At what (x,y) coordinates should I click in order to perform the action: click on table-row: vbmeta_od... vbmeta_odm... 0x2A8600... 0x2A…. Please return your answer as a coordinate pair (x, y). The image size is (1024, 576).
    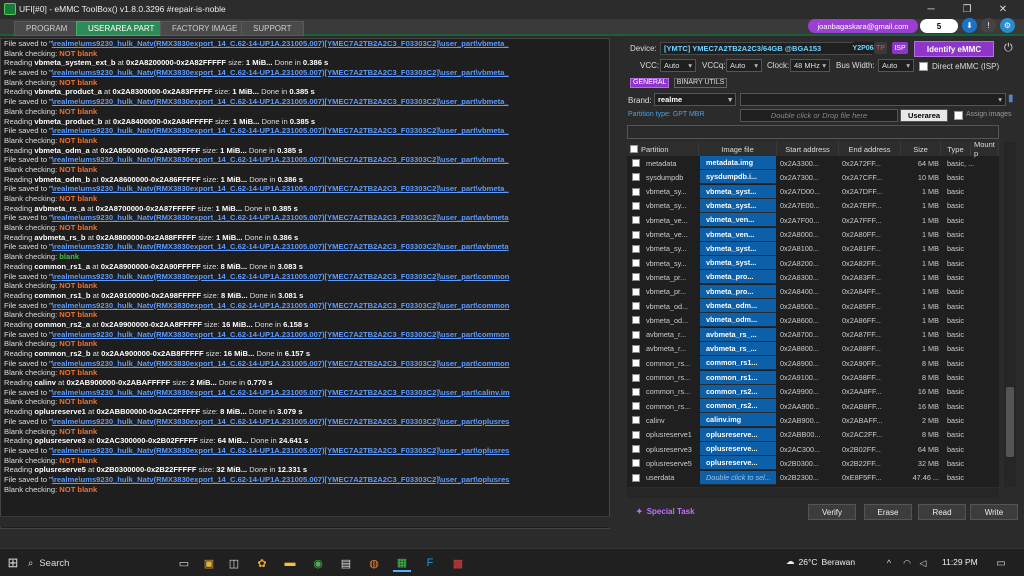
    Looking at the image, I should click on (813, 320).